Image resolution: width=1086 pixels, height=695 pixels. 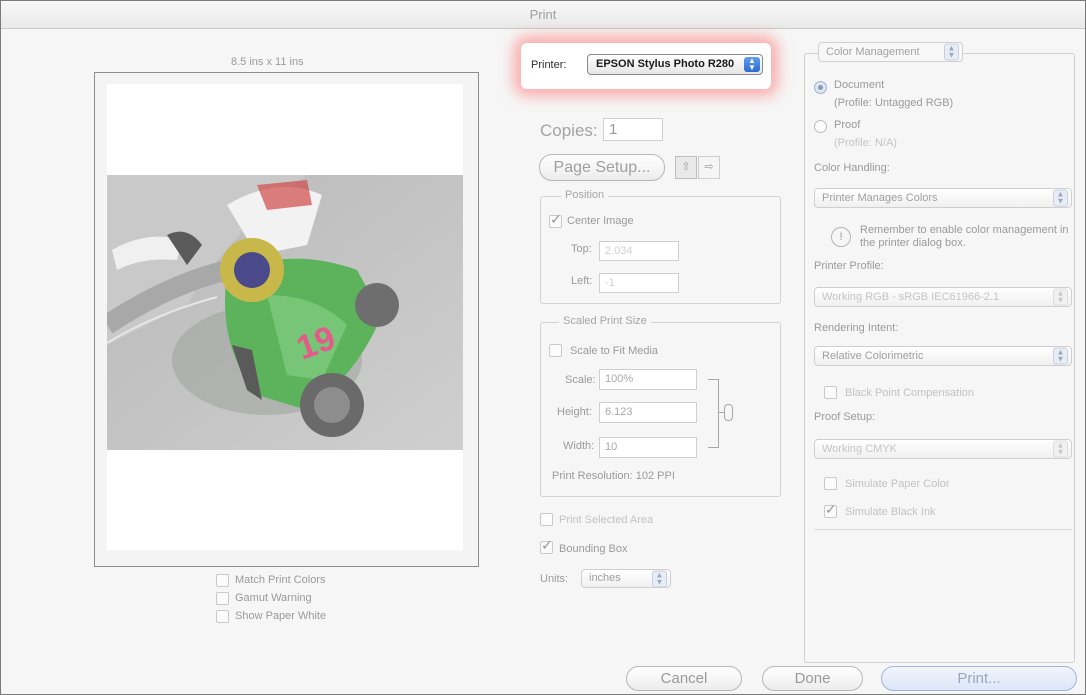 I want to click on top-input: 2.034, so click(x=639, y=251).